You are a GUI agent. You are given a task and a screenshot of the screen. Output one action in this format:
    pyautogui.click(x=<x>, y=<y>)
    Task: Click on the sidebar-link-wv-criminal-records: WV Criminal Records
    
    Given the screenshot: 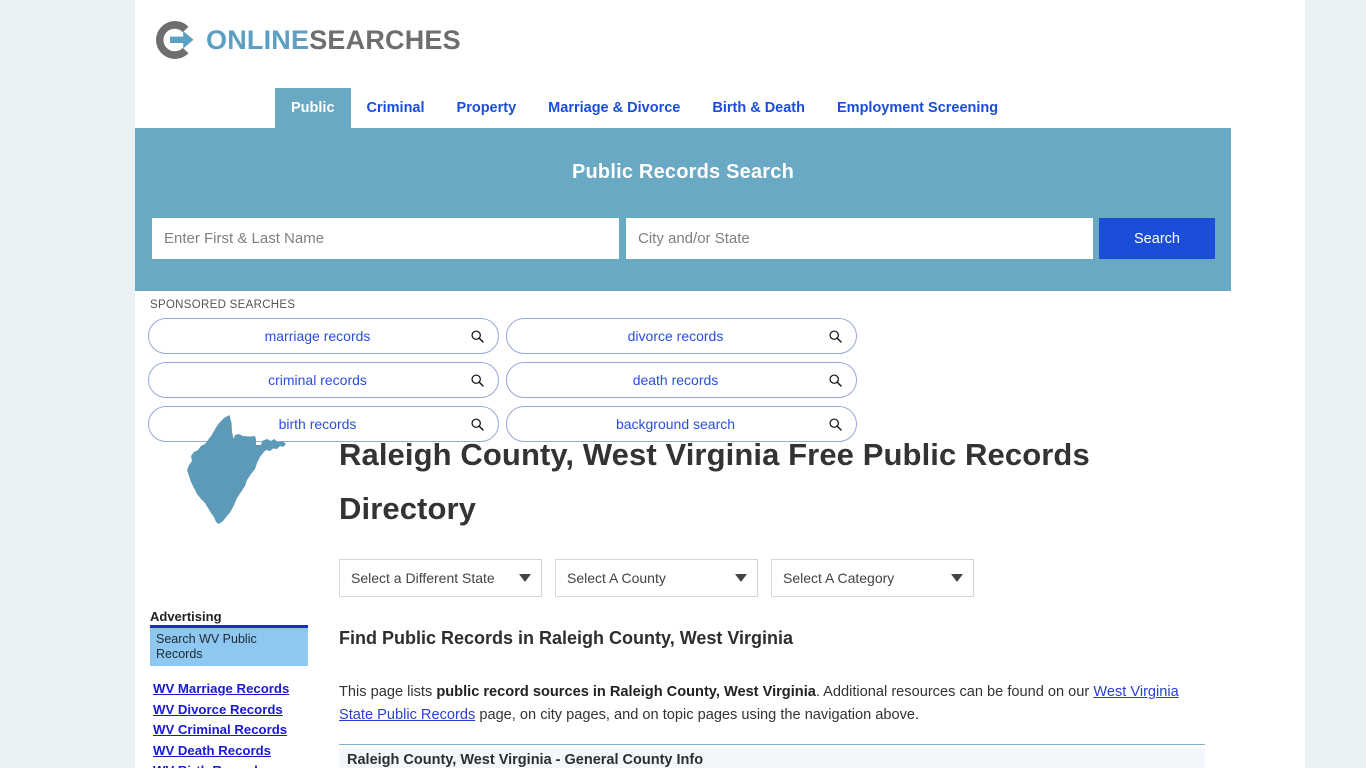 What is the action you would take?
    pyautogui.click(x=233, y=730)
    